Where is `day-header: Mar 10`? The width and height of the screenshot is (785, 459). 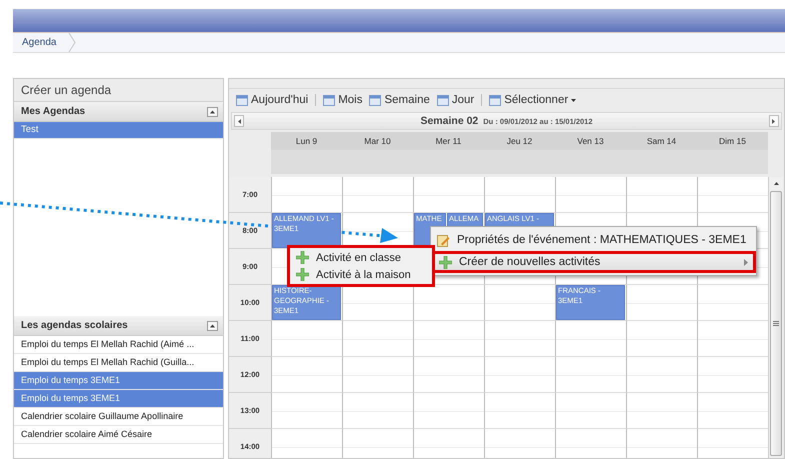 day-header: Mar 10 is located at coordinates (377, 141).